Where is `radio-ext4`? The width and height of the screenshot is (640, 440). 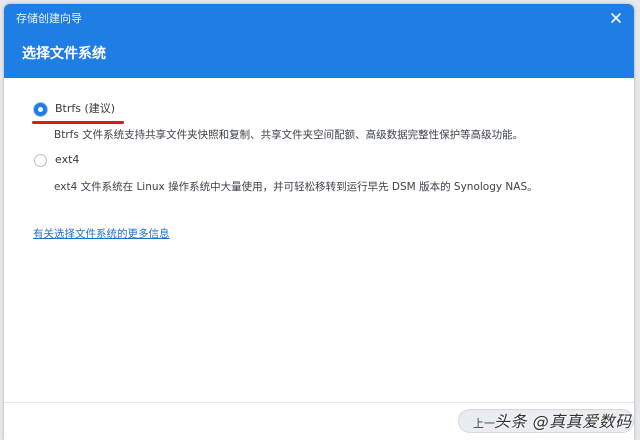
radio-ext4 is located at coordinates (40, 160).